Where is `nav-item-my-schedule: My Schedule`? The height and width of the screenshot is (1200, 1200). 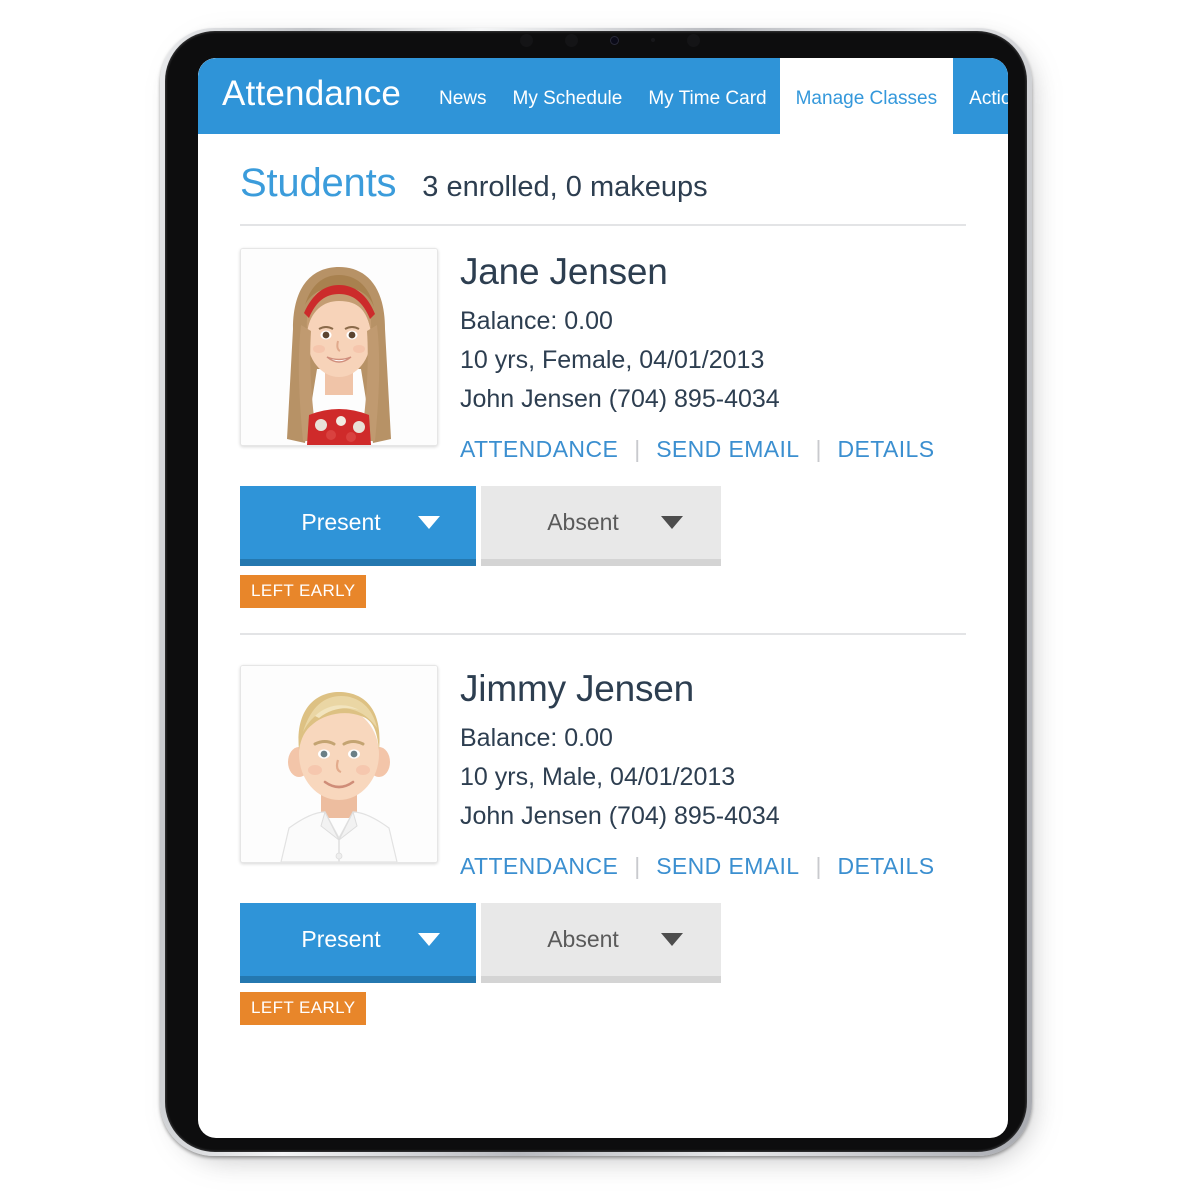
nav-item-my-schedule: My Schedule is located at coordinates (568, 96).